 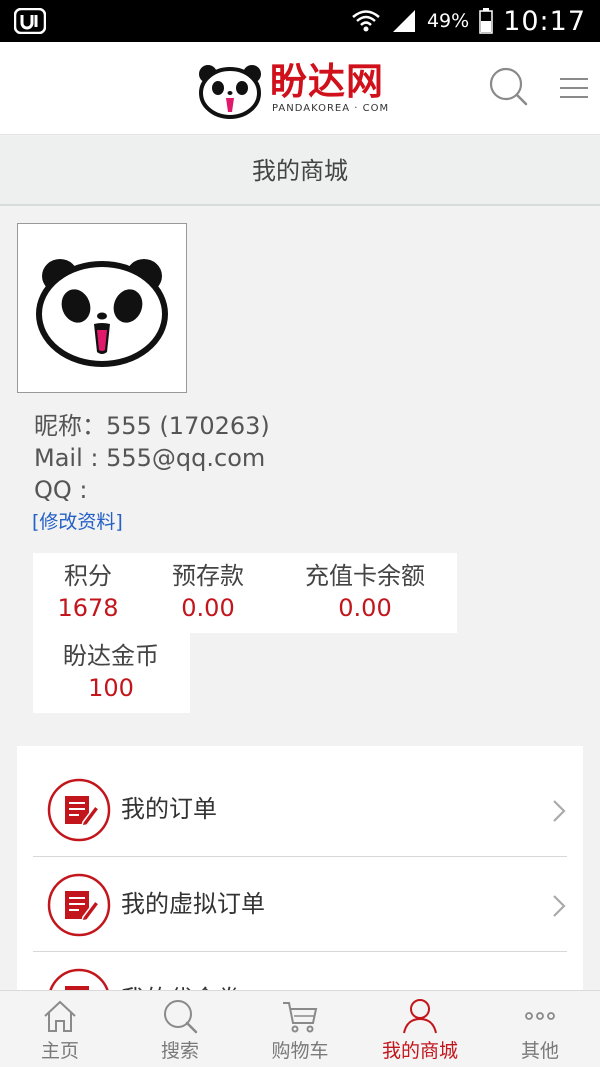 I want to click on page-title: 我的商城, so click(x=300, y=171).